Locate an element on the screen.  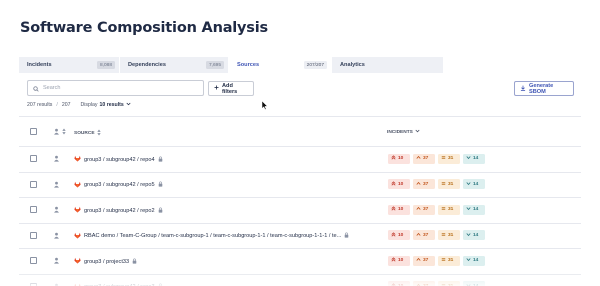
add-filters-button: Add filters is located at coordinates (231, 88).